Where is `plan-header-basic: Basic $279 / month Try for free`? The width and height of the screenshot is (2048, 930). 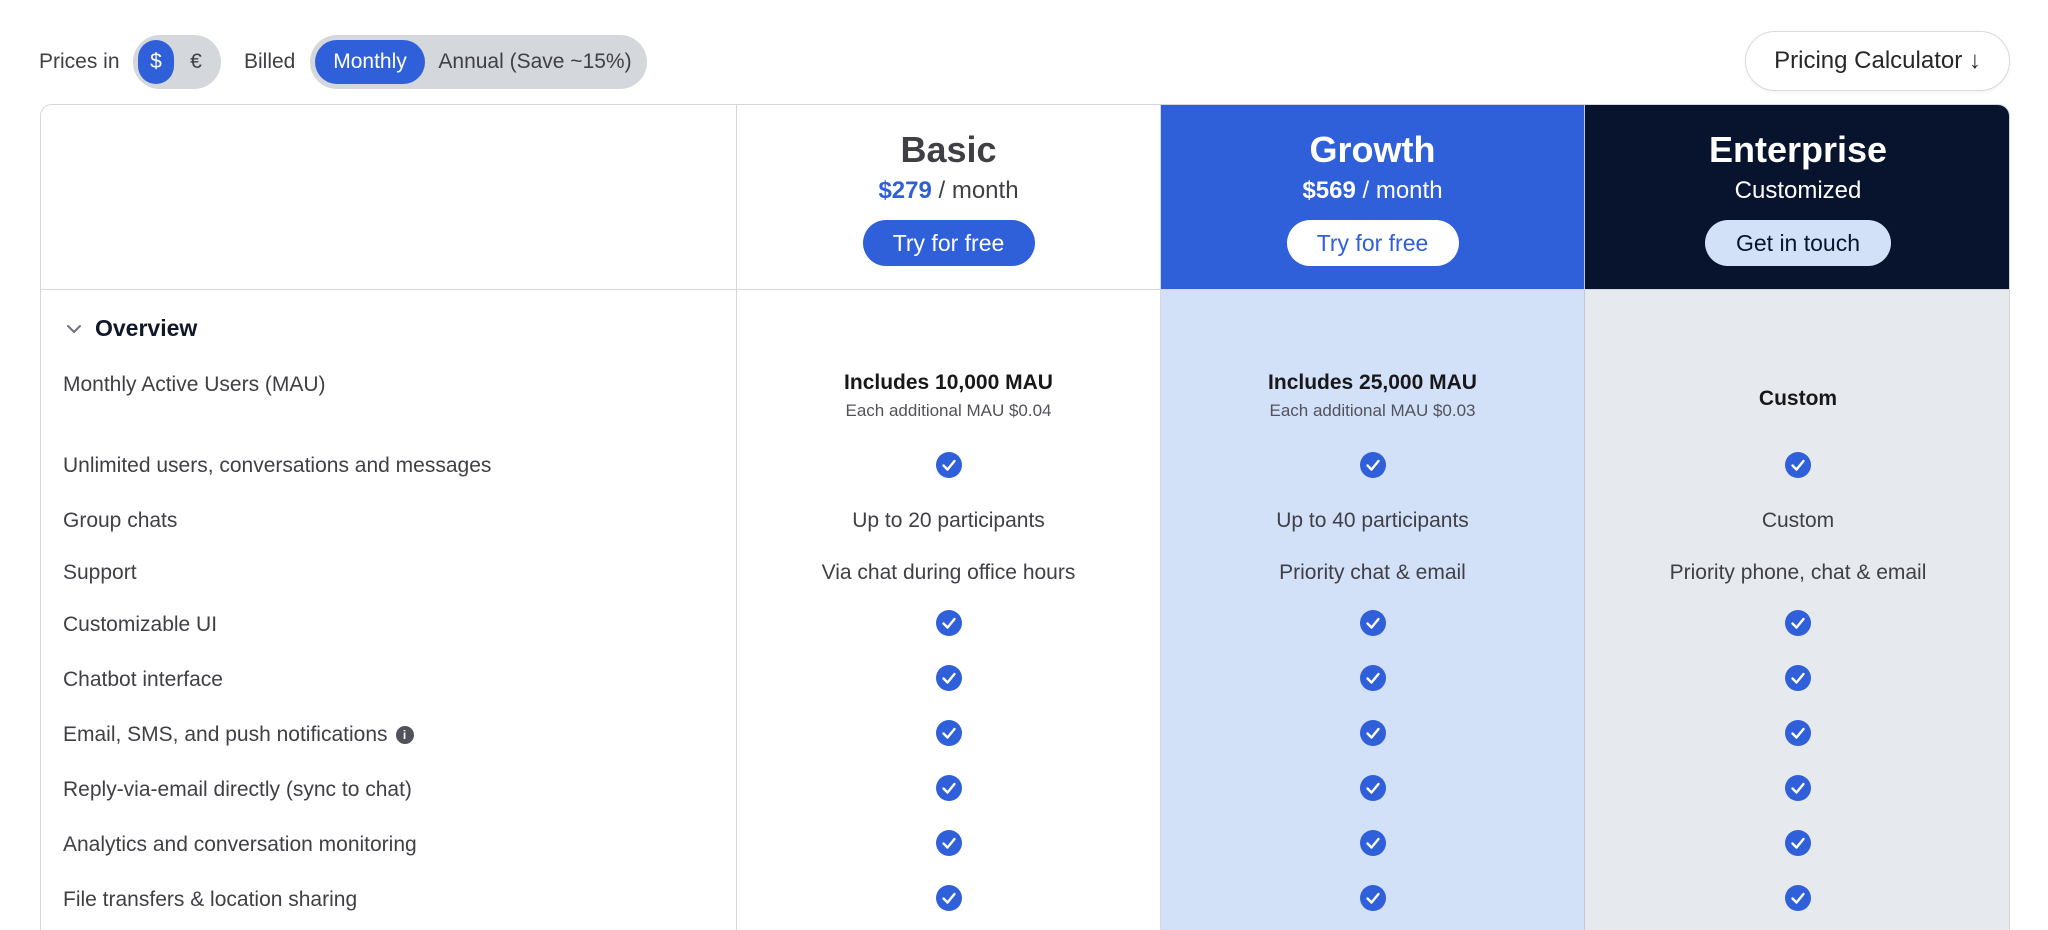
plan-header-basic: Basic $279 / month Try for free is located at coordinates (948, 197).